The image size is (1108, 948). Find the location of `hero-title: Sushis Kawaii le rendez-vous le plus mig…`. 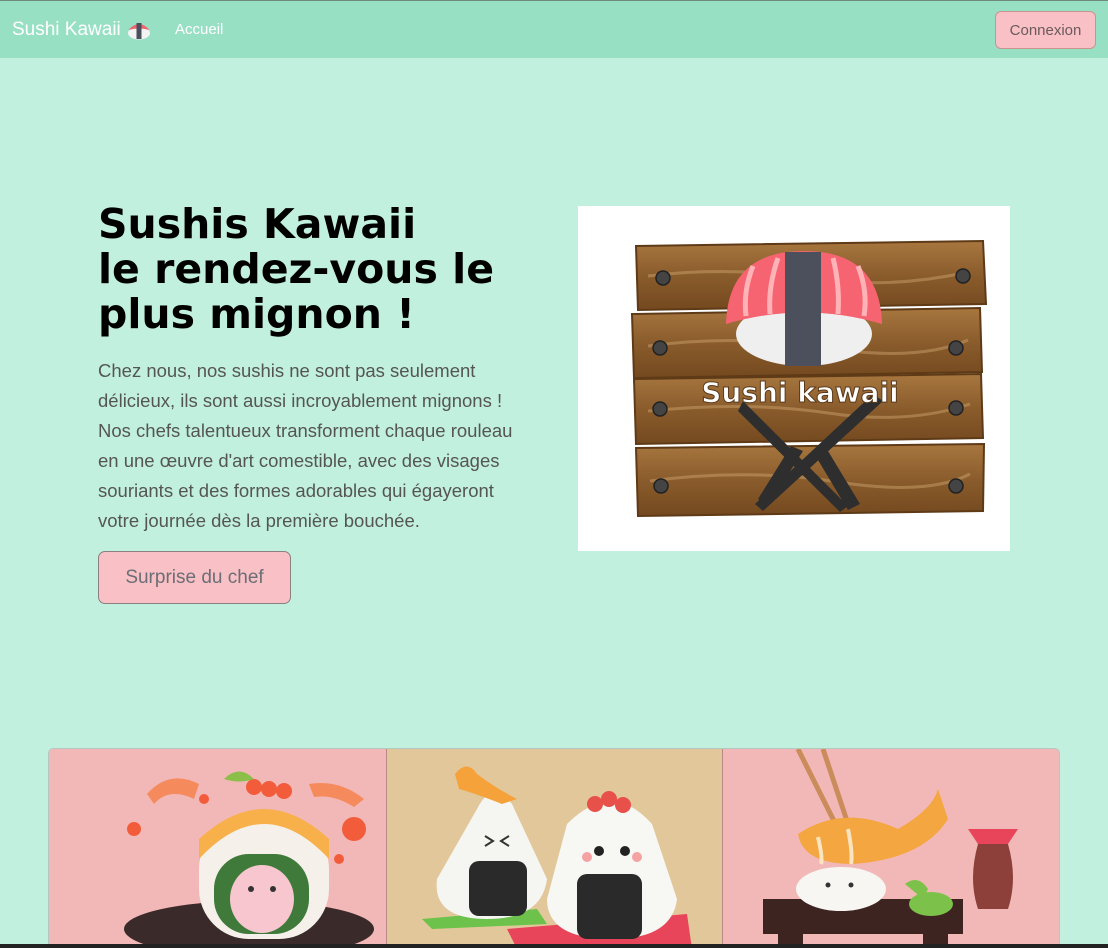

hero-title: Sushis Kawaii le rendez-vous le plus mig… is located at coordinates (328, 269).